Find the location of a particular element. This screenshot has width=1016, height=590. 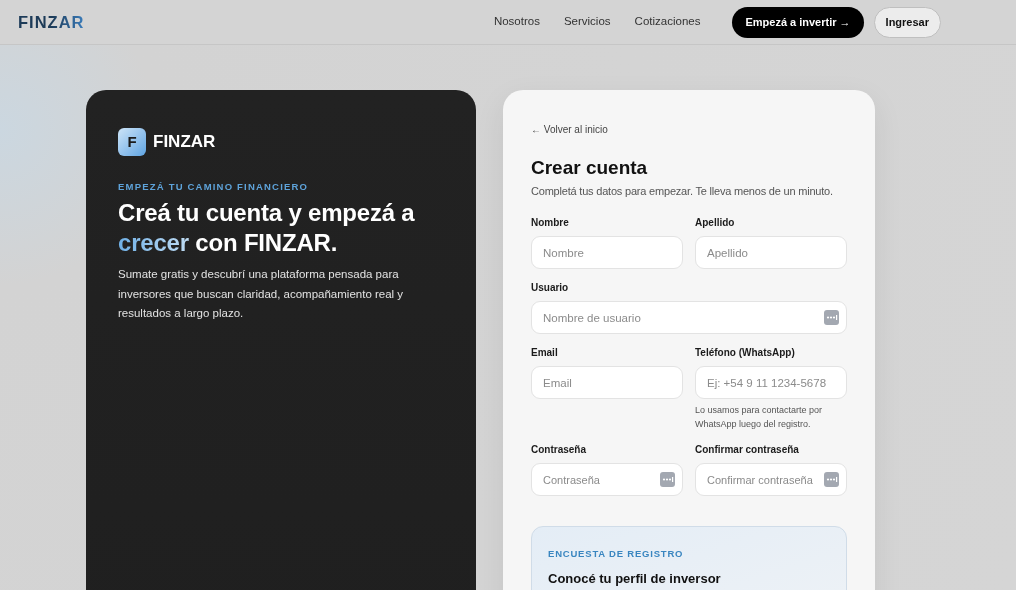

eyebrow-text: EMPEZÁ TU CAMINO FINANCIERO is located at coordinates (214, 187).